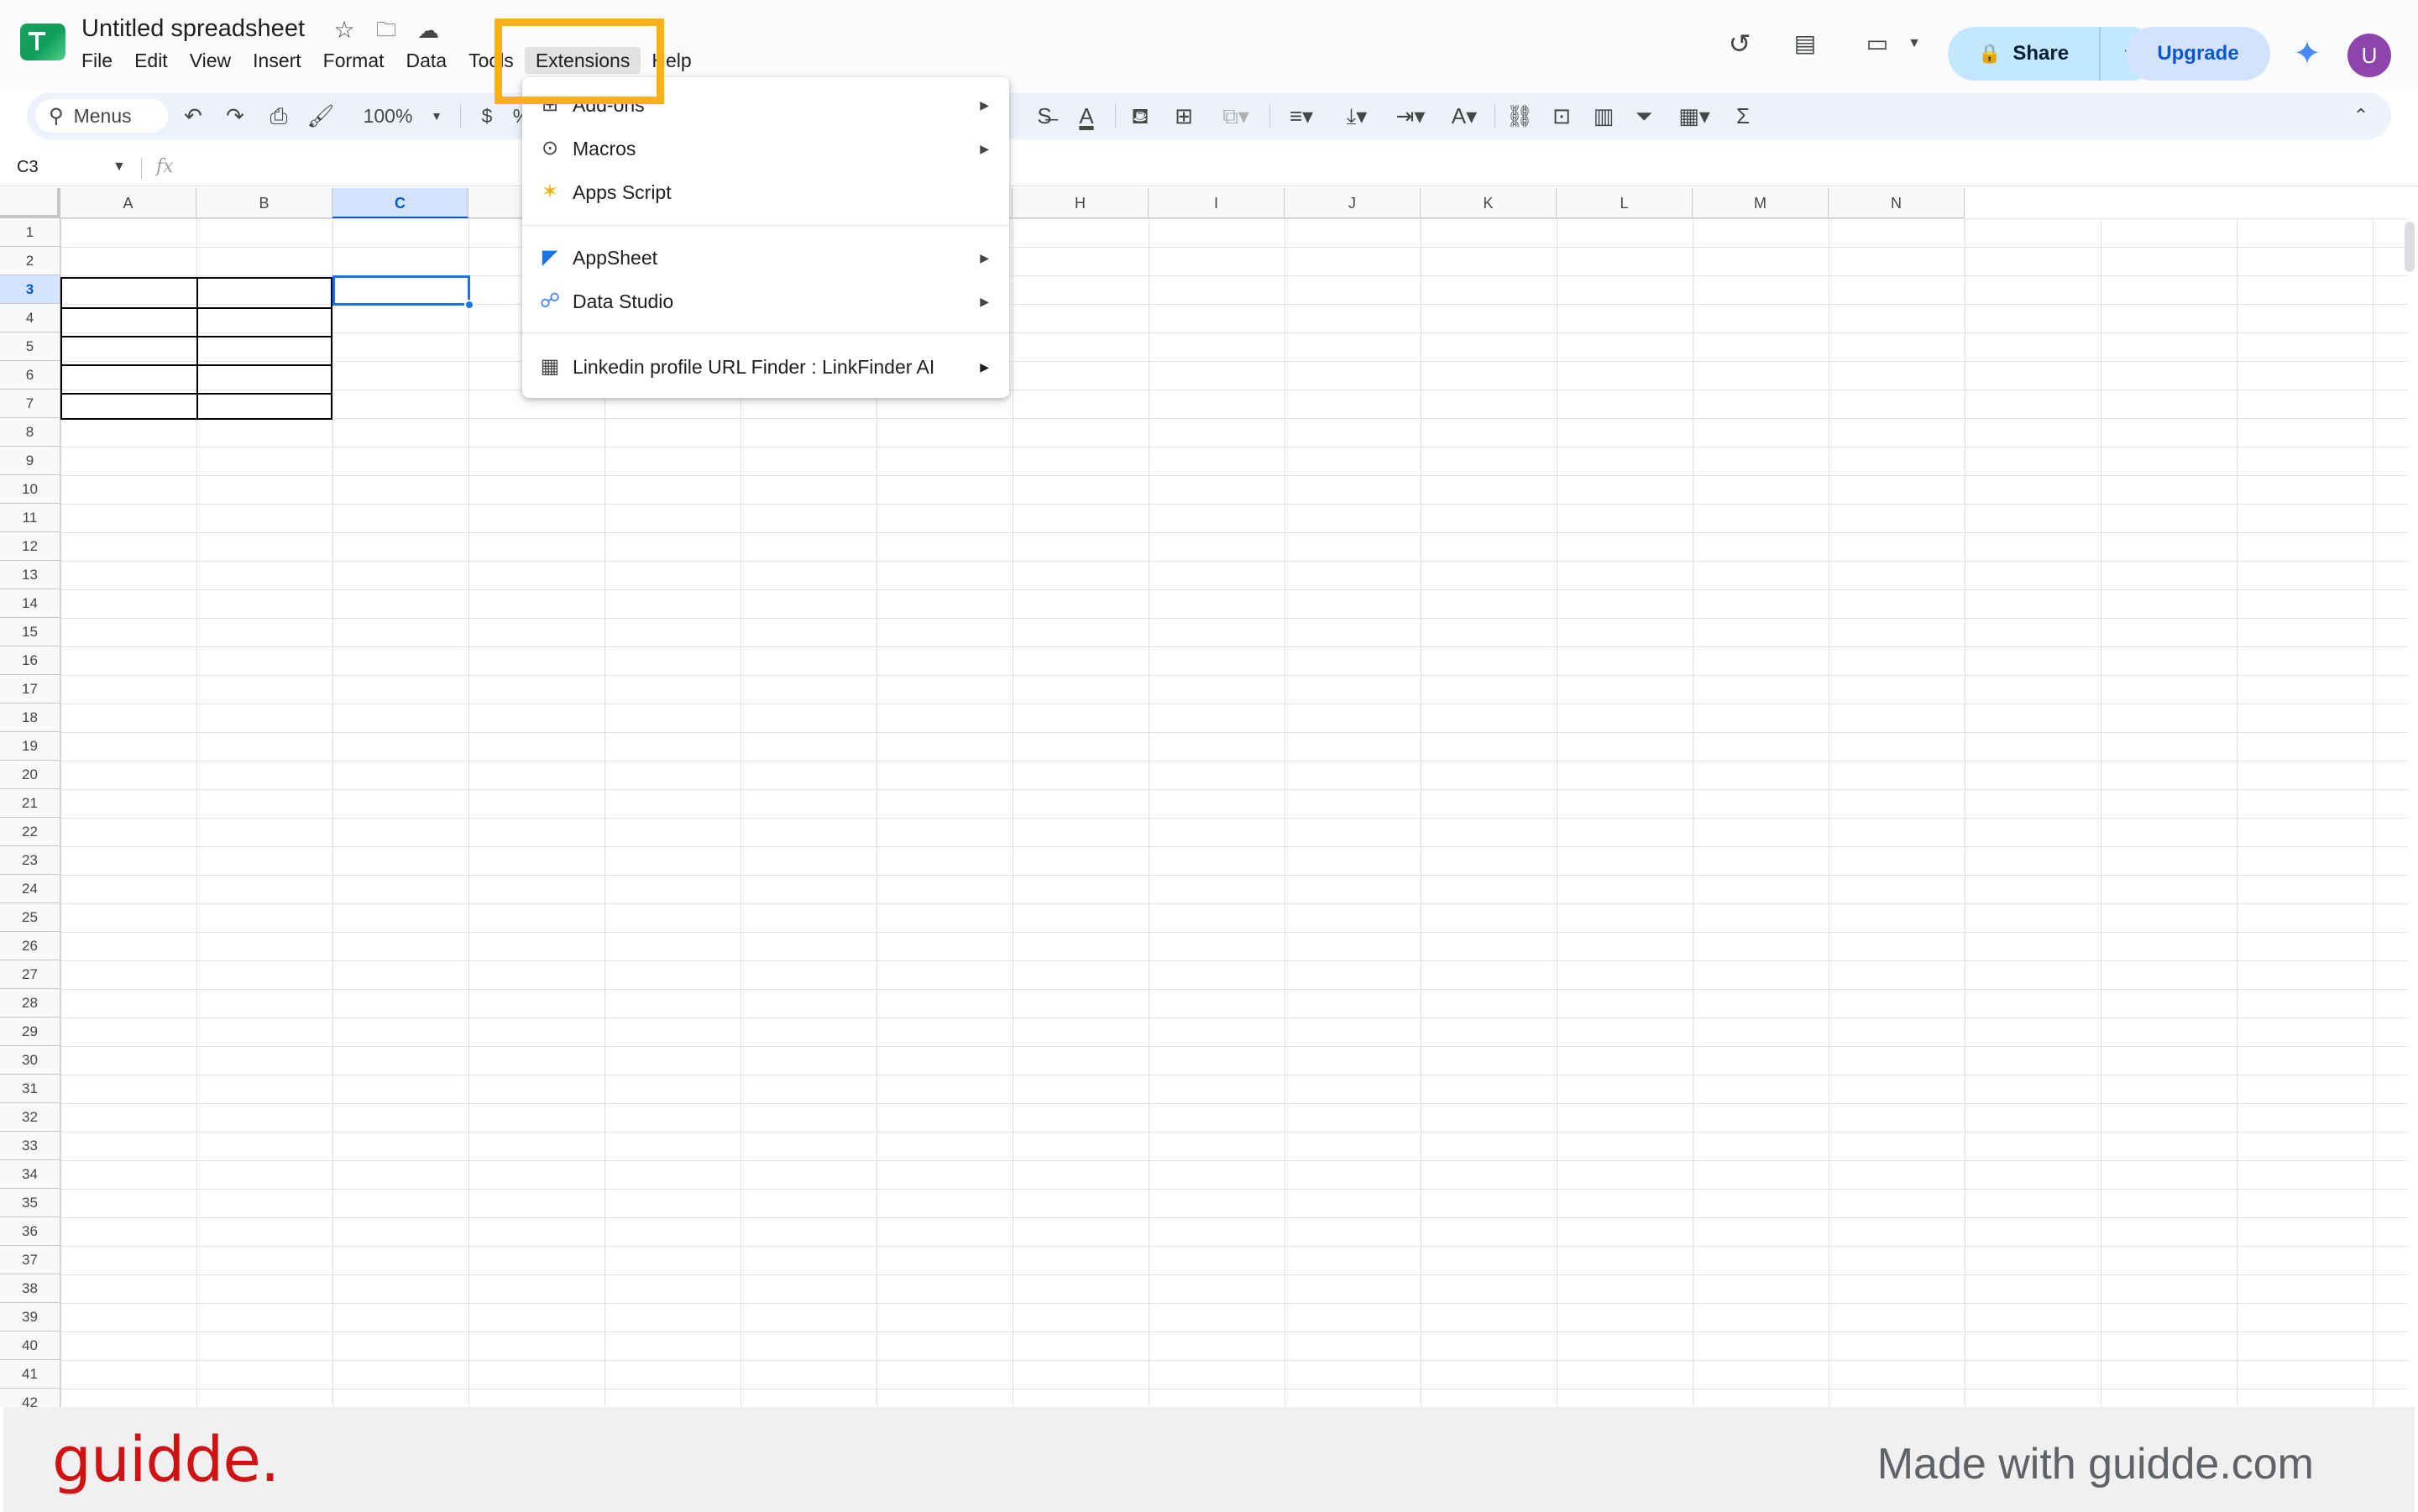 This screenshot has height=1512, width=2418. What do you see at coordinates (30, 1346) in the screenshot?
I see `row-header: 40` at bounding box center [30, 1346].